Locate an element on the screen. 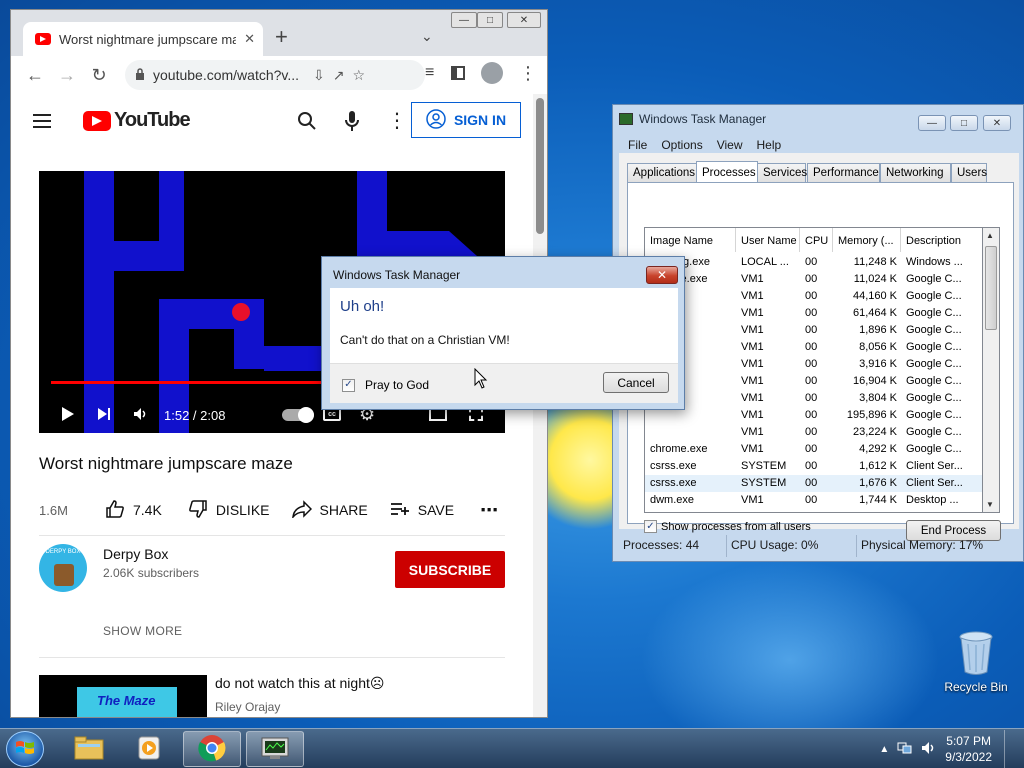  save-button: SAVE is located at coordinates (422, 510).